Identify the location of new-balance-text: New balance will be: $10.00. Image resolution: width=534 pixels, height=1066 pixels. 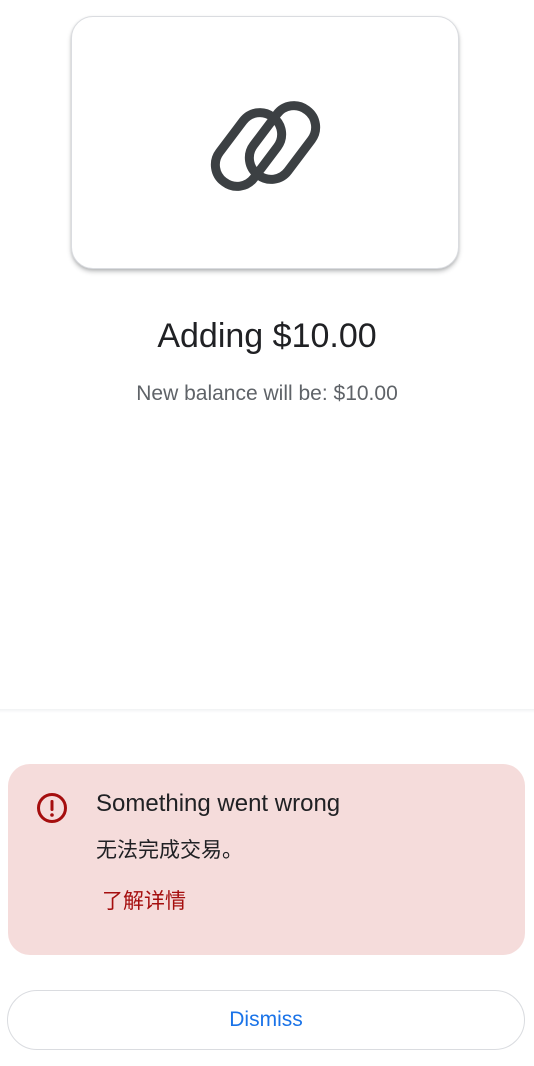
(267, 393).